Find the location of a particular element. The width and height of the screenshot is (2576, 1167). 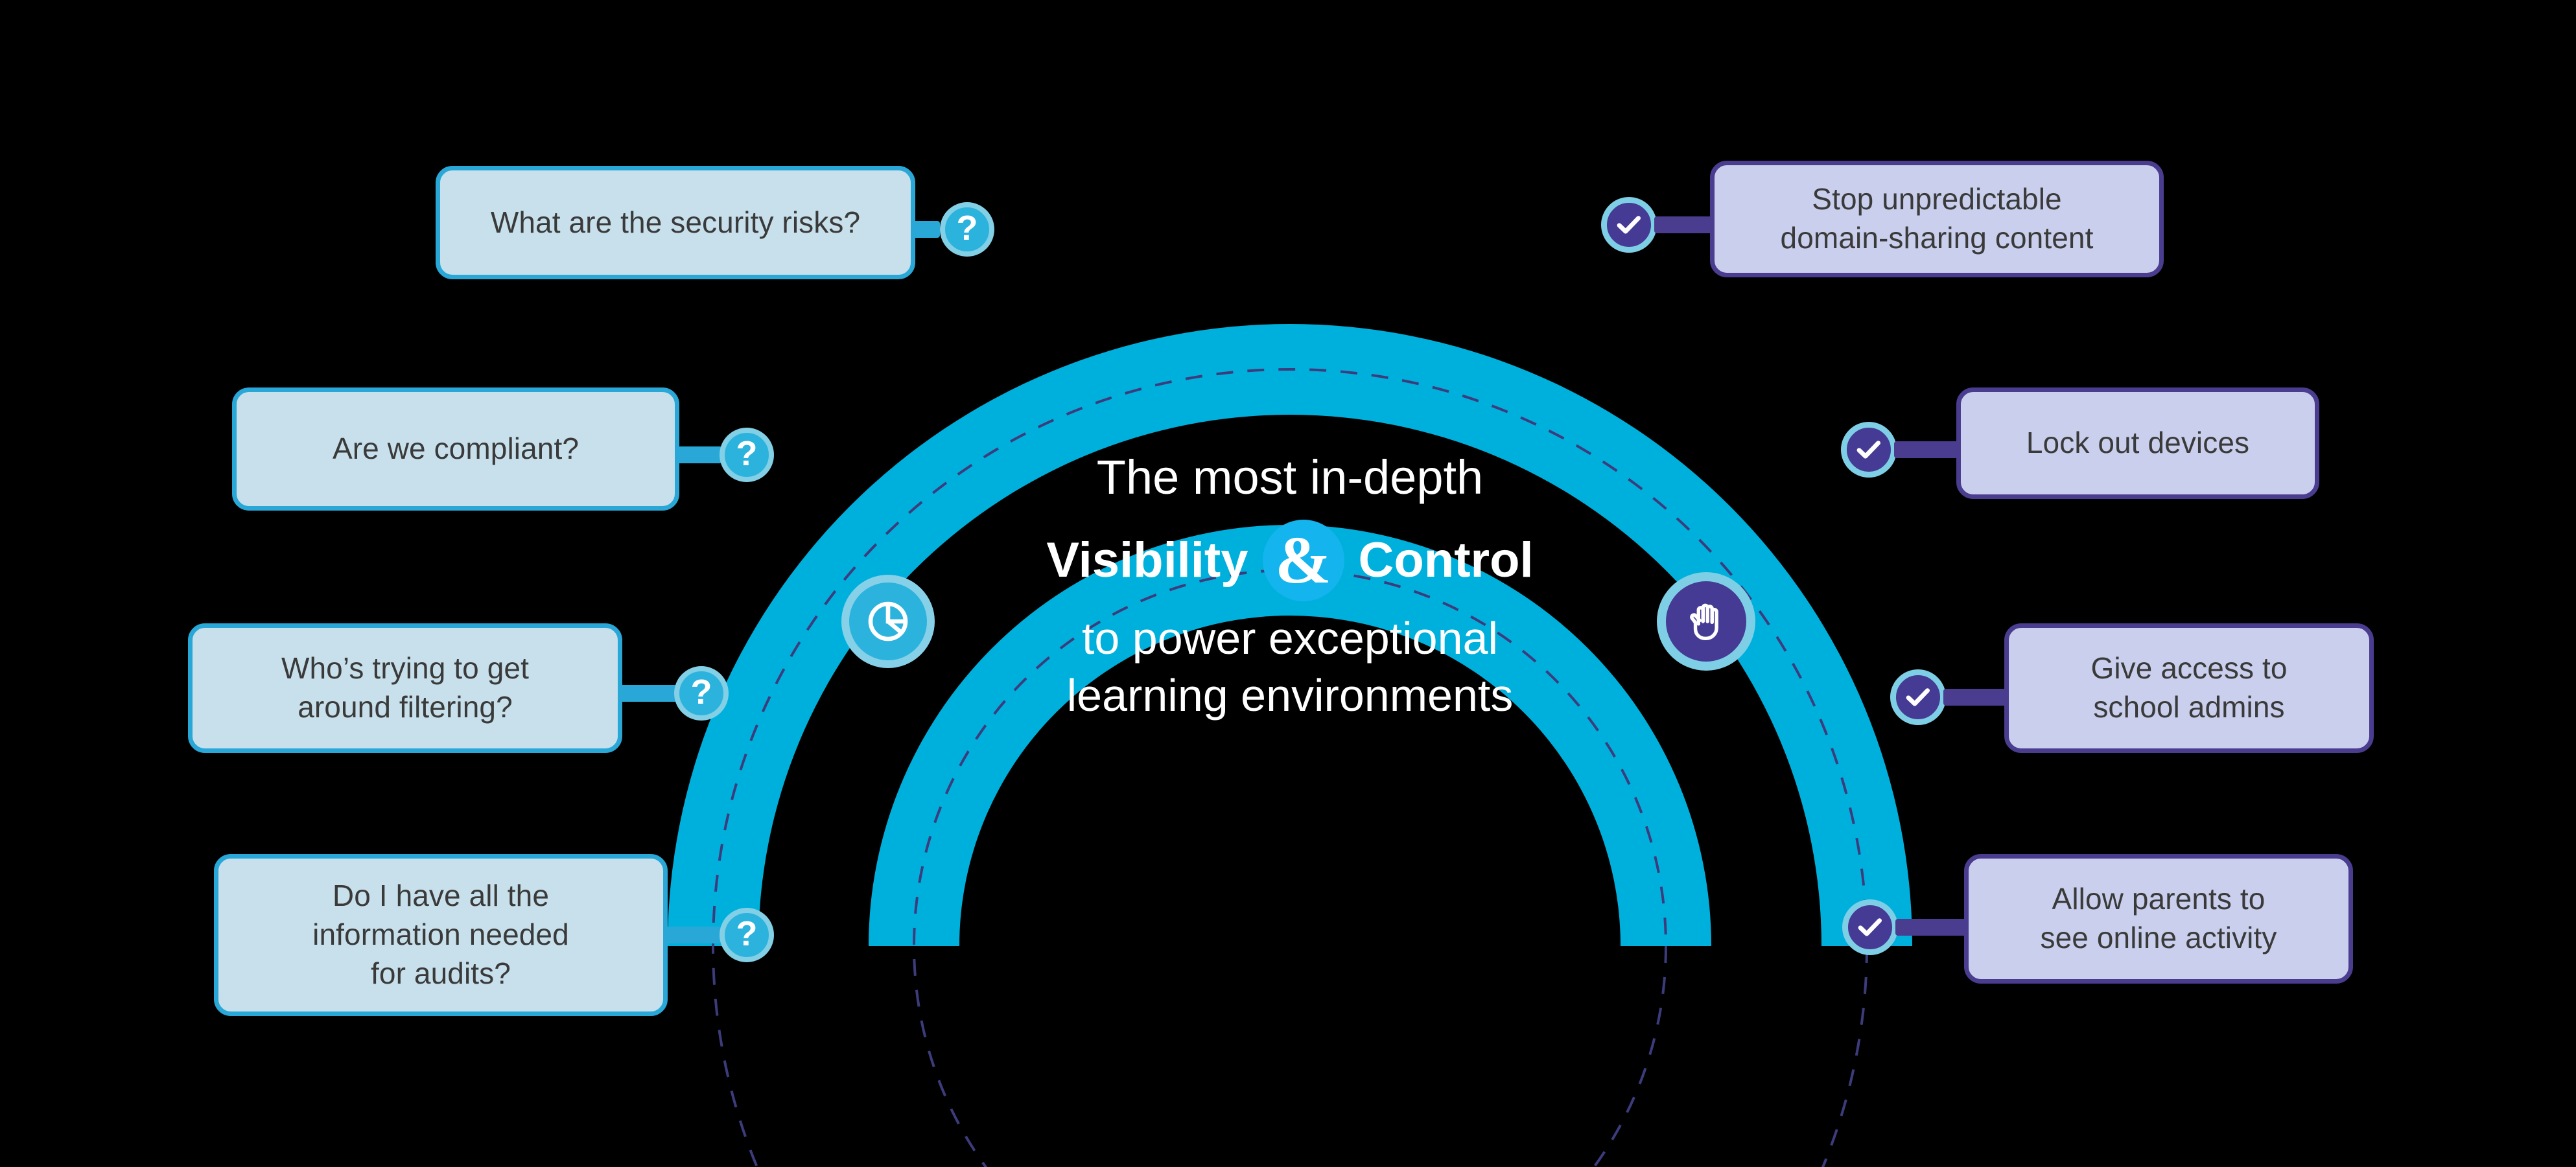

answer-box-parent-activity: Allow parents to see online activity is located at coordinates (2158, 919).